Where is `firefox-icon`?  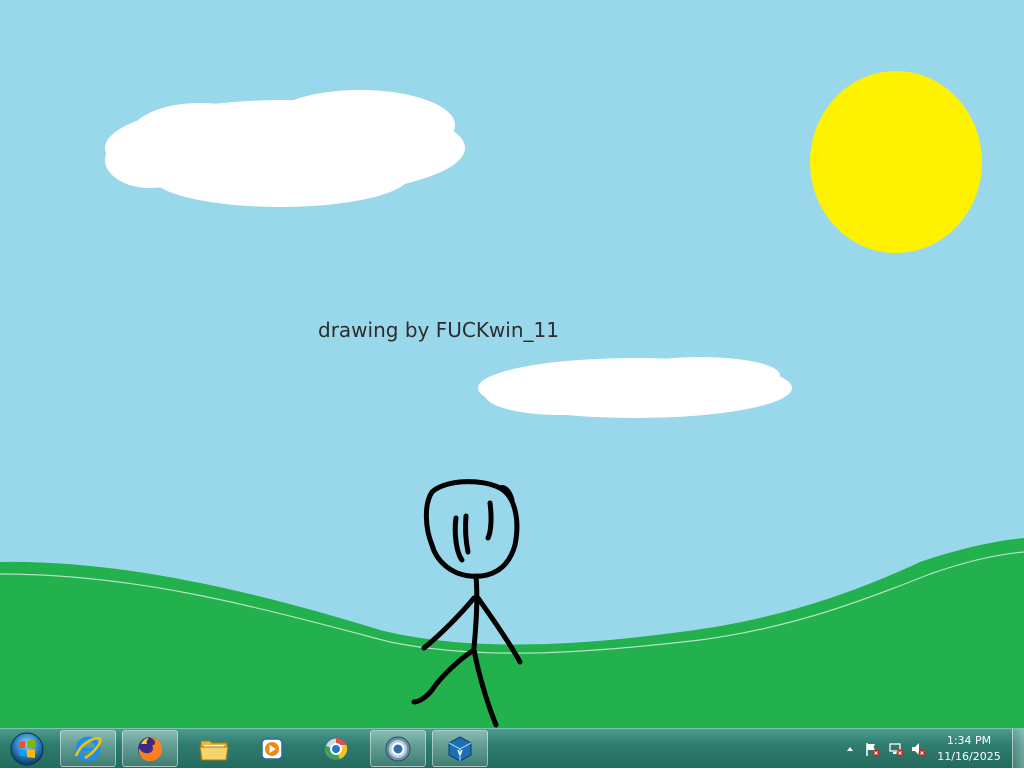
firefox-icon is located at coordinates (150, 748).